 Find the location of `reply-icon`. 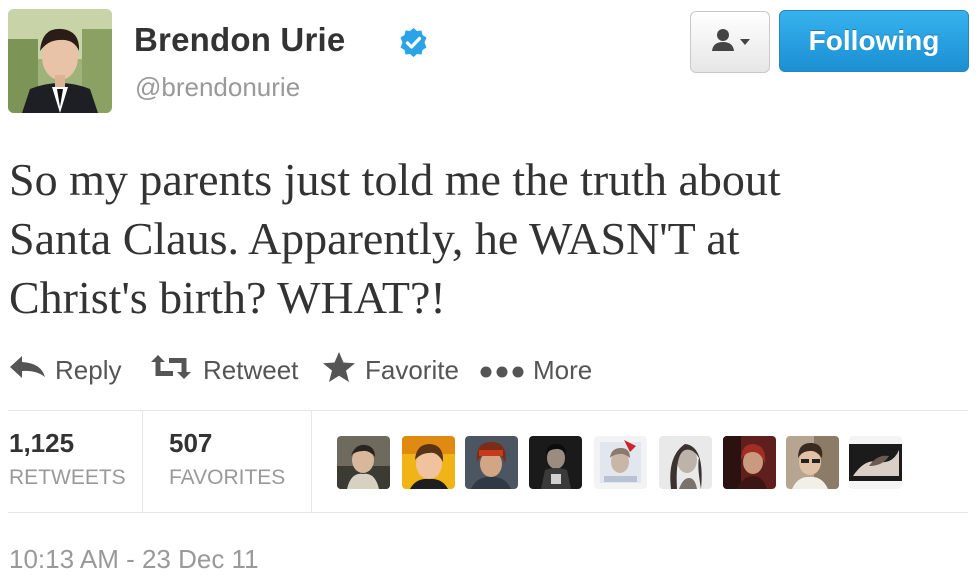

reply-icon is located at coordinates (27, 370).